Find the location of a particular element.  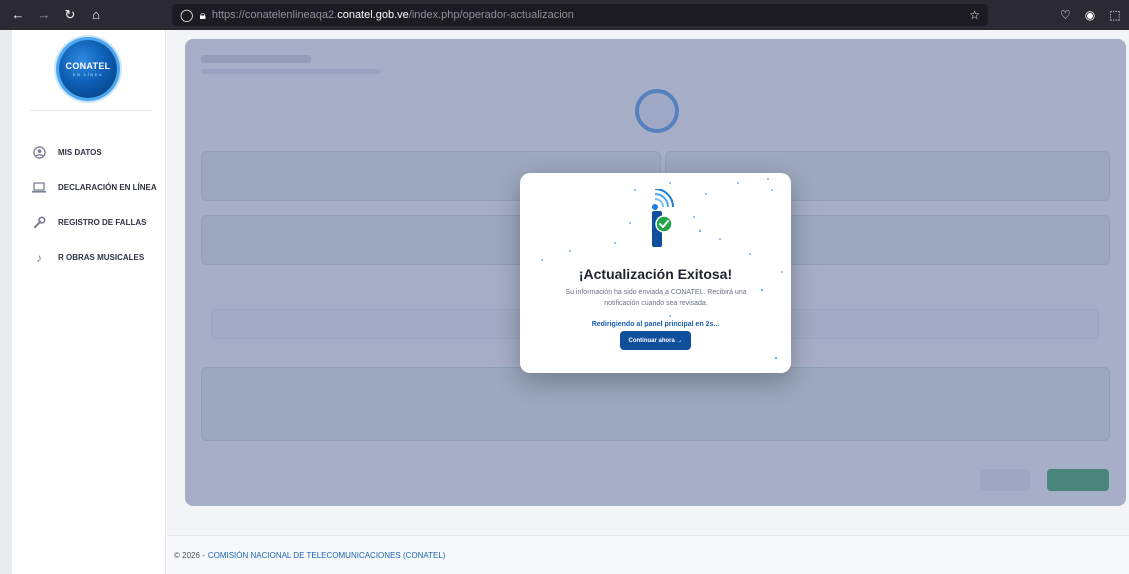

pocket-icon: ♡ is located at coordinates (1065, 15).